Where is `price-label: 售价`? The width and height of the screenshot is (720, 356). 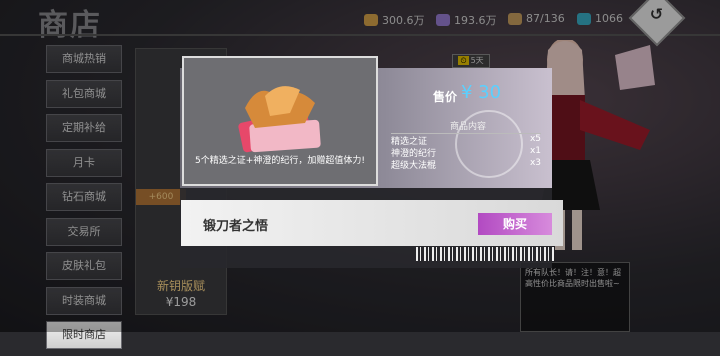 price-label: 售价 is located at coordinates (445, 97).